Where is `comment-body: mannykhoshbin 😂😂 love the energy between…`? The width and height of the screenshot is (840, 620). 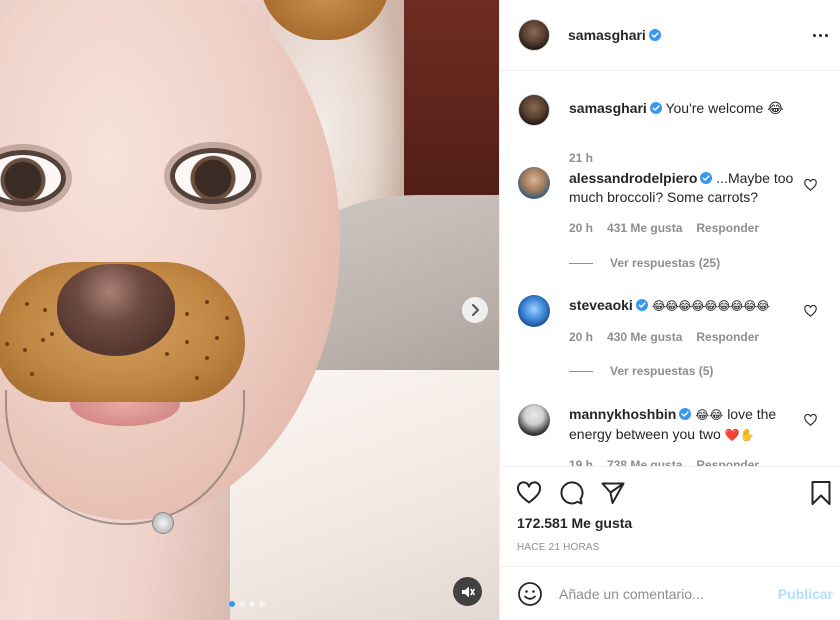
comment-body: mannykhoshbin 😂😂 love the energy between… is located at coordinates (689, 425).